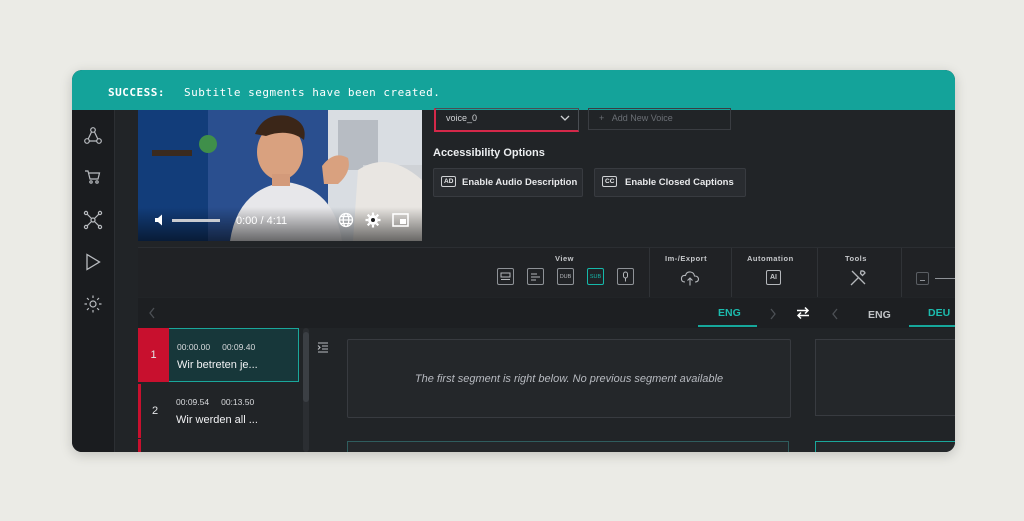 This screenshot has width=1024, height=521. Describe the element at coordinates (400, 220) in the screenshot. I see `pip-icon` at that location.